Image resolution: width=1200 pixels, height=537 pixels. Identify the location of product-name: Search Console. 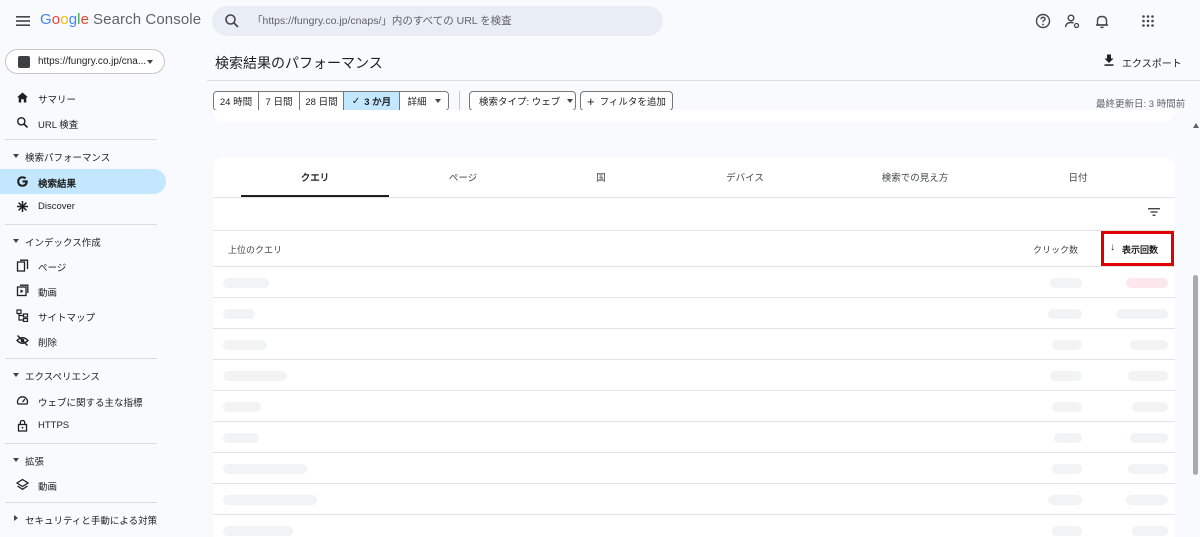
(147, 19).